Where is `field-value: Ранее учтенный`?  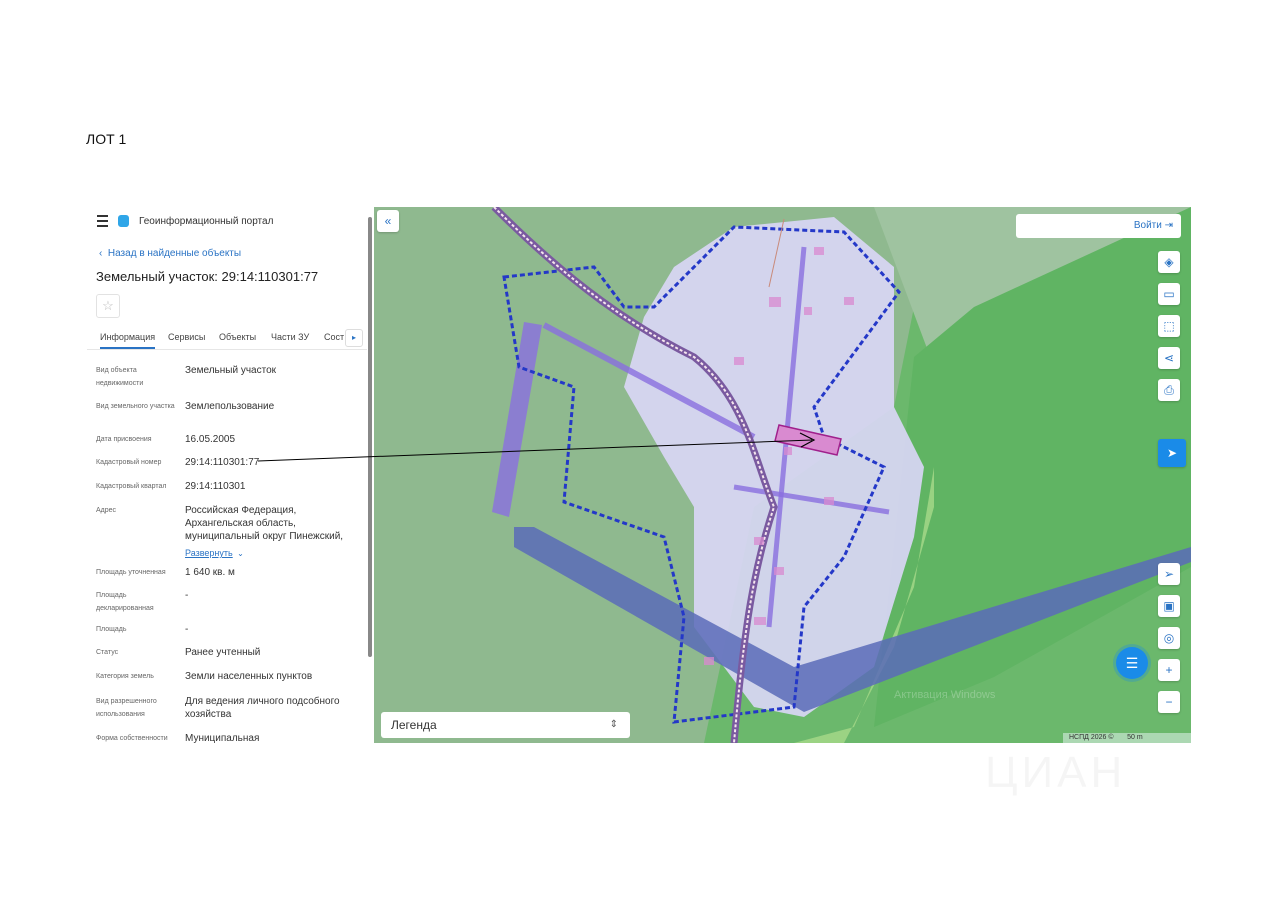
field-value: Ранее учтенный is located at coordinates (223, 652).